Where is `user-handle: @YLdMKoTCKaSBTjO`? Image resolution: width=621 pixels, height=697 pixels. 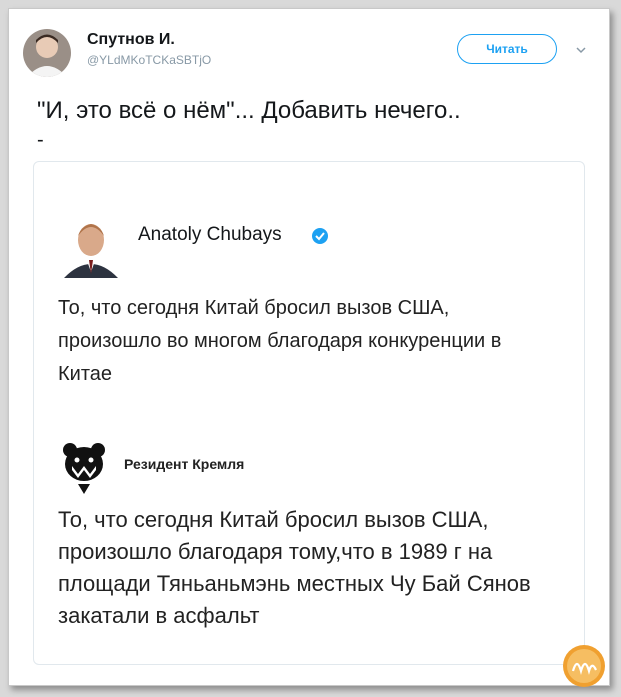 user-handle: @YLdMKoTCKaSBTjO is located at coordinates (149, 60).